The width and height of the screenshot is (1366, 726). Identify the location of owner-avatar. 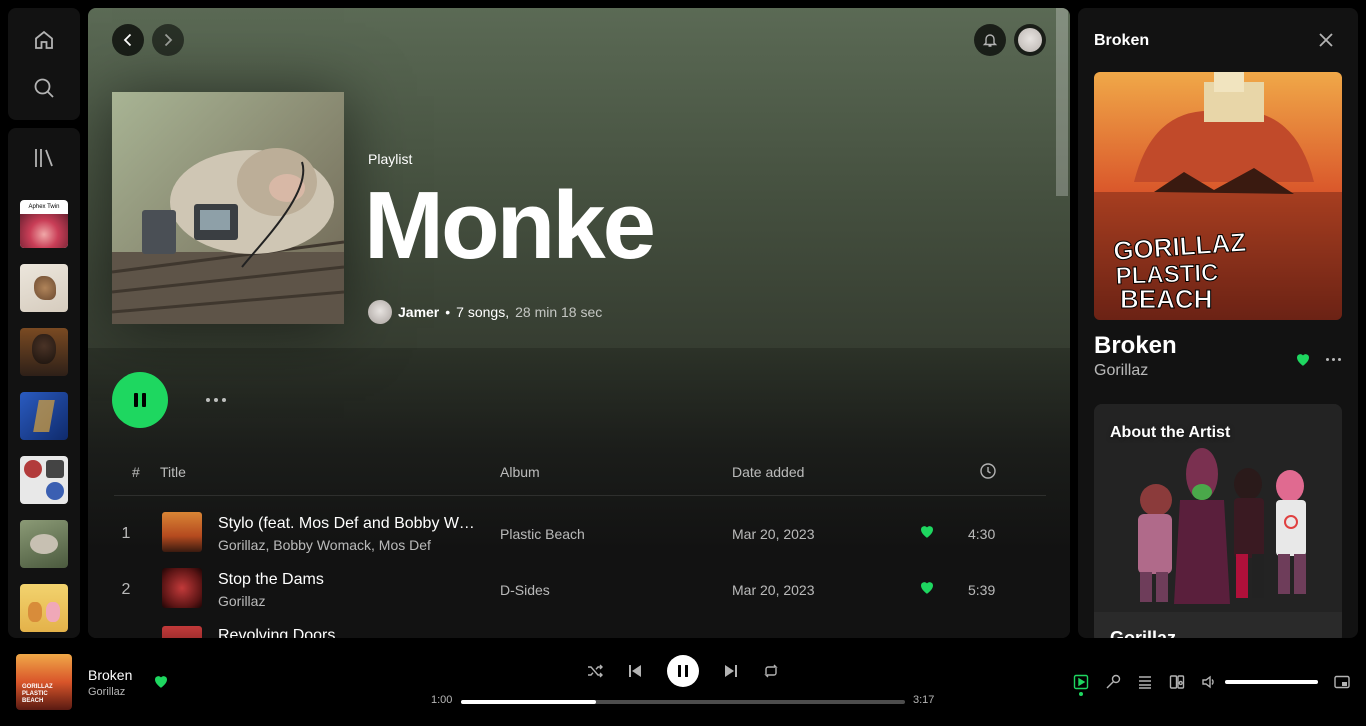
(380, 312).